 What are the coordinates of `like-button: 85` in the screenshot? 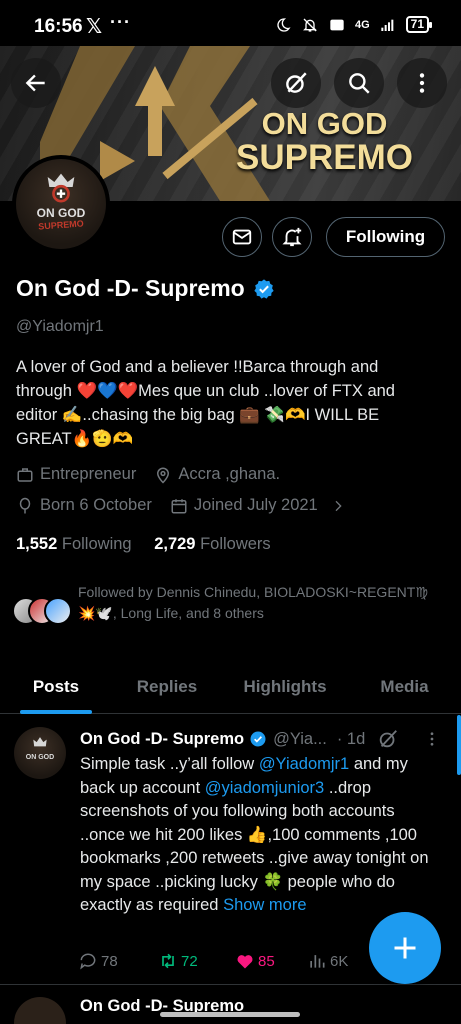 It's located at (271, 961).